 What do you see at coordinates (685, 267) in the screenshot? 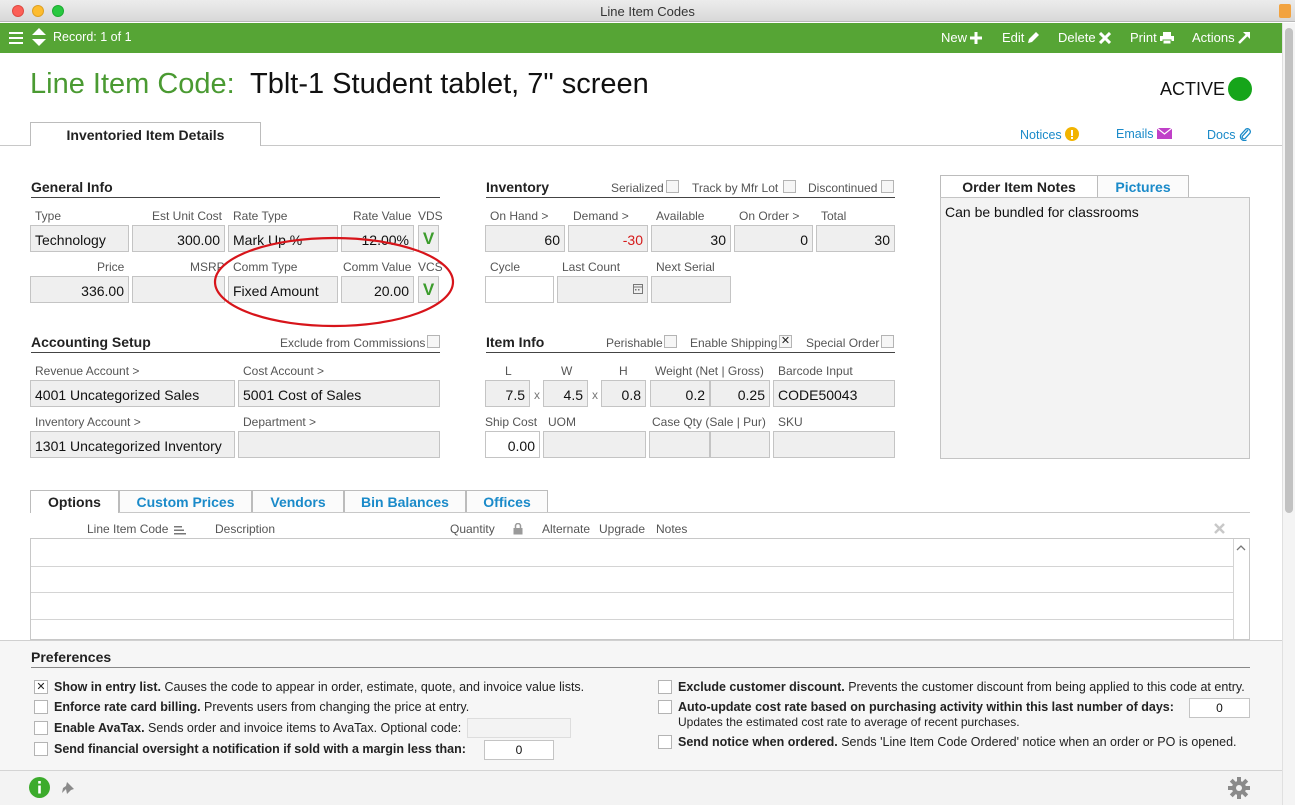
I see `next-serial-label: Next Serial` at bounding box center [685, 267].